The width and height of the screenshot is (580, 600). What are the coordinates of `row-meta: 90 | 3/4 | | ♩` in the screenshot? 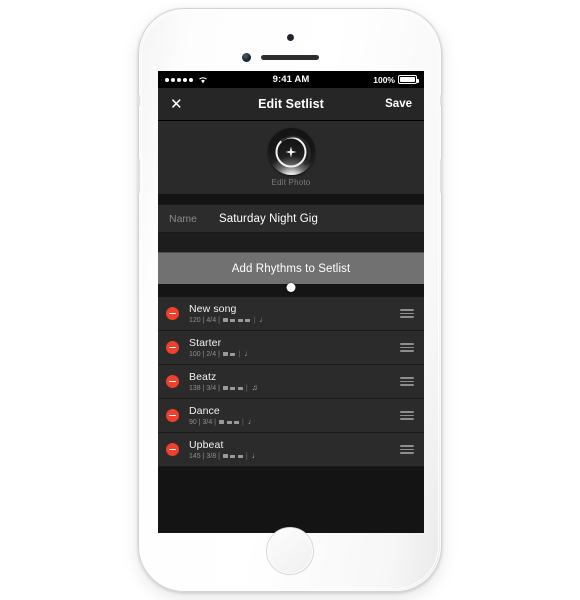 It's located at (222, 421).